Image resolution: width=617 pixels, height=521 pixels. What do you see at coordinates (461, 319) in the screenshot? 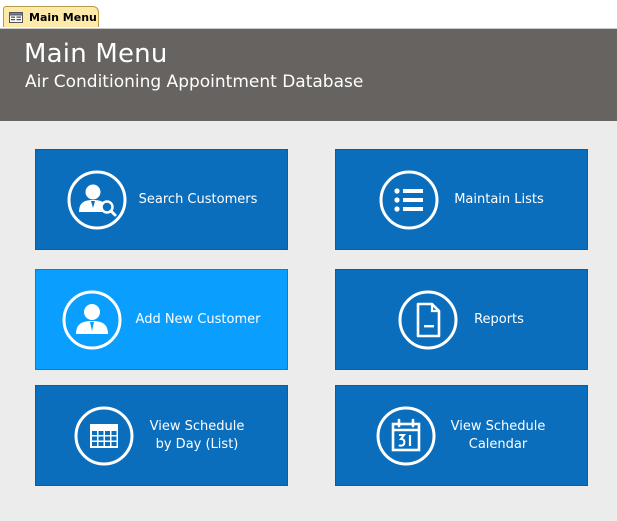
I see `reports-button: Reports` at bounding box center [461, 319].